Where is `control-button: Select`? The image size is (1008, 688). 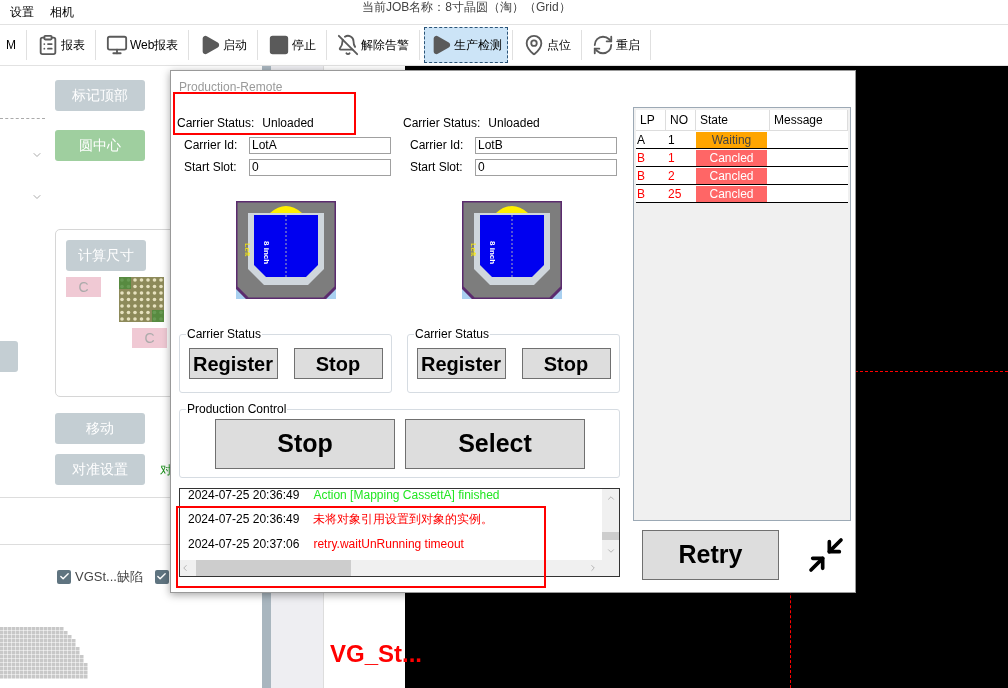 control-button: Select is located at coordinates (495, 443).